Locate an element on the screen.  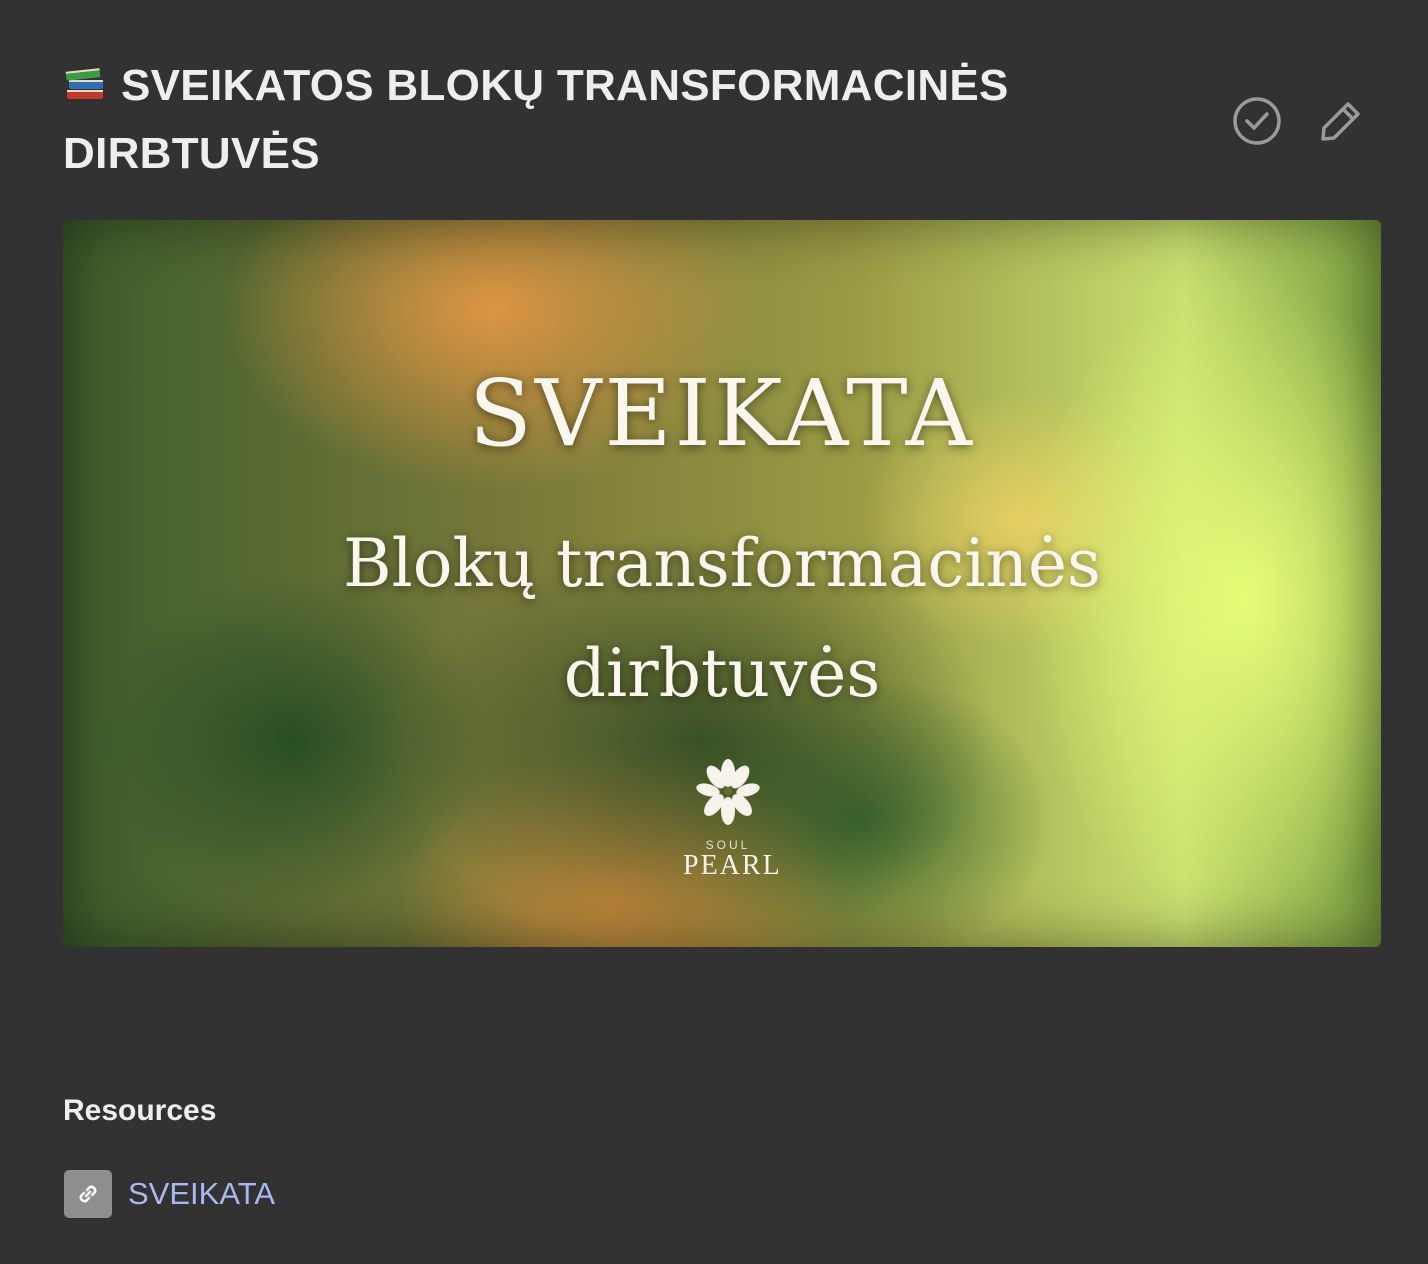
title-line-1: SVEIKATOS BLOKŲ TRANSFORMACINĖS is located at coordinates (565, 85).